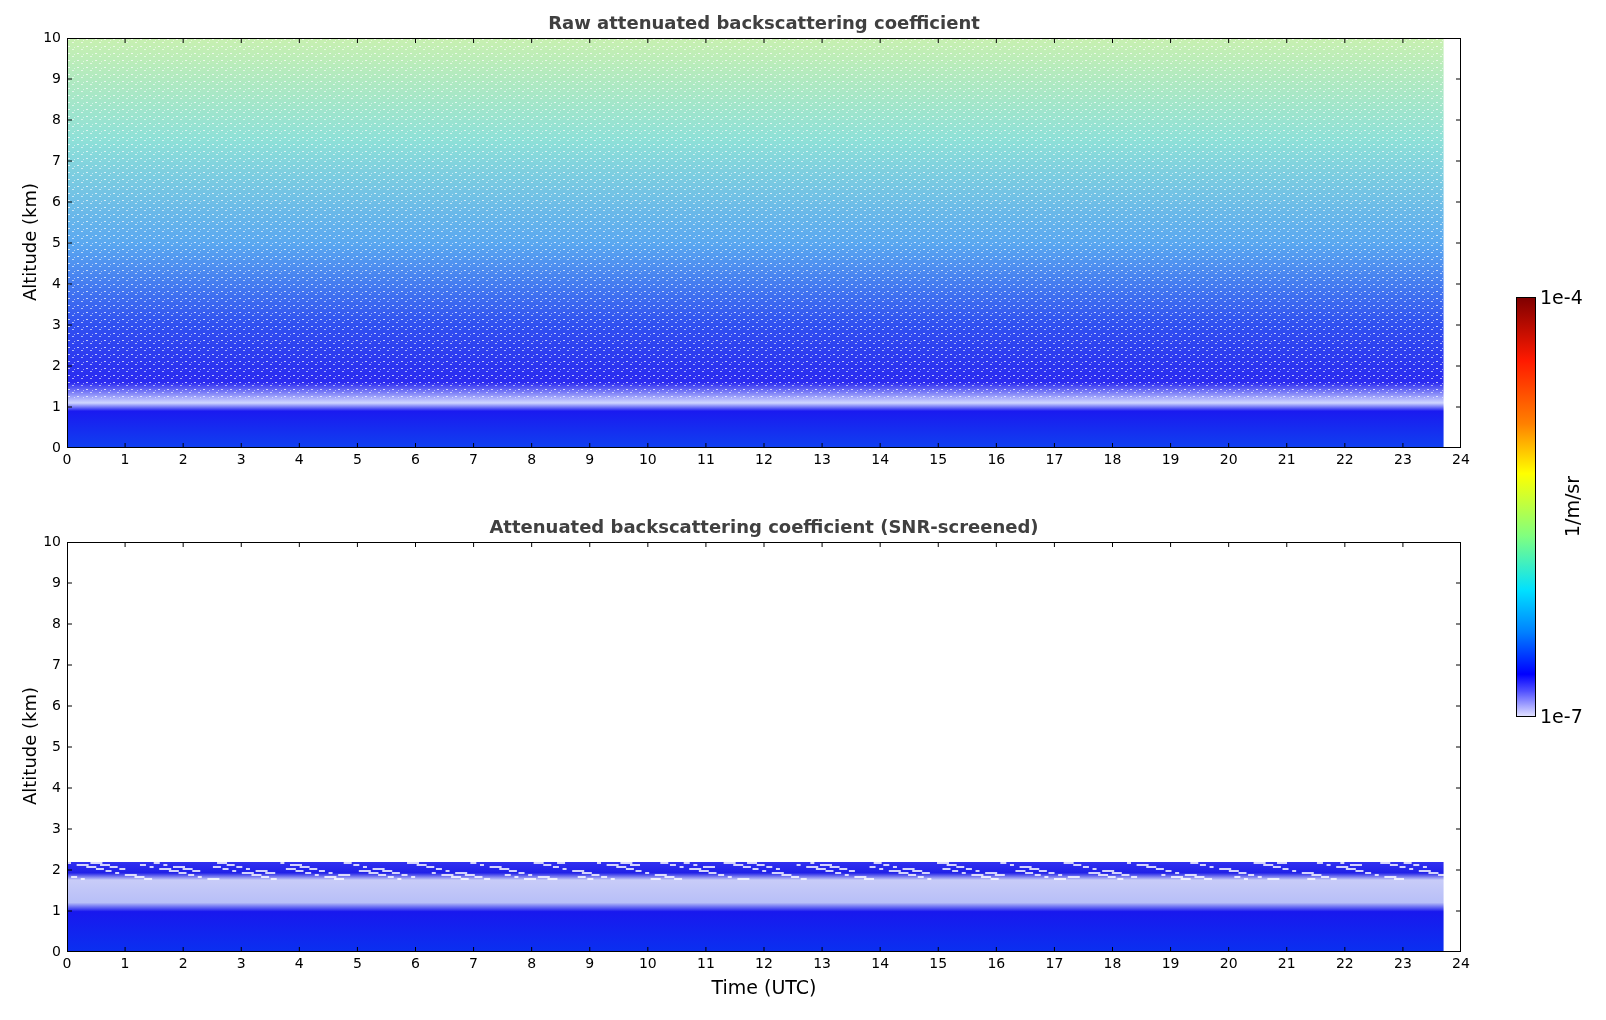 This screenshot has width=1606, height=1020. Describe the element at coordinates (1573, 506) in the screenshot. I see `colorbar-unit: 1/m/sr` at that location.